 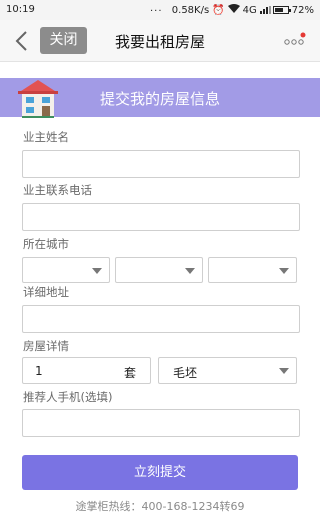 What do you see at coordinates (68, 397) in the screenshot?
I see `referrer-label: 推荐人手机(选填)` at bounding box center [68, 397].